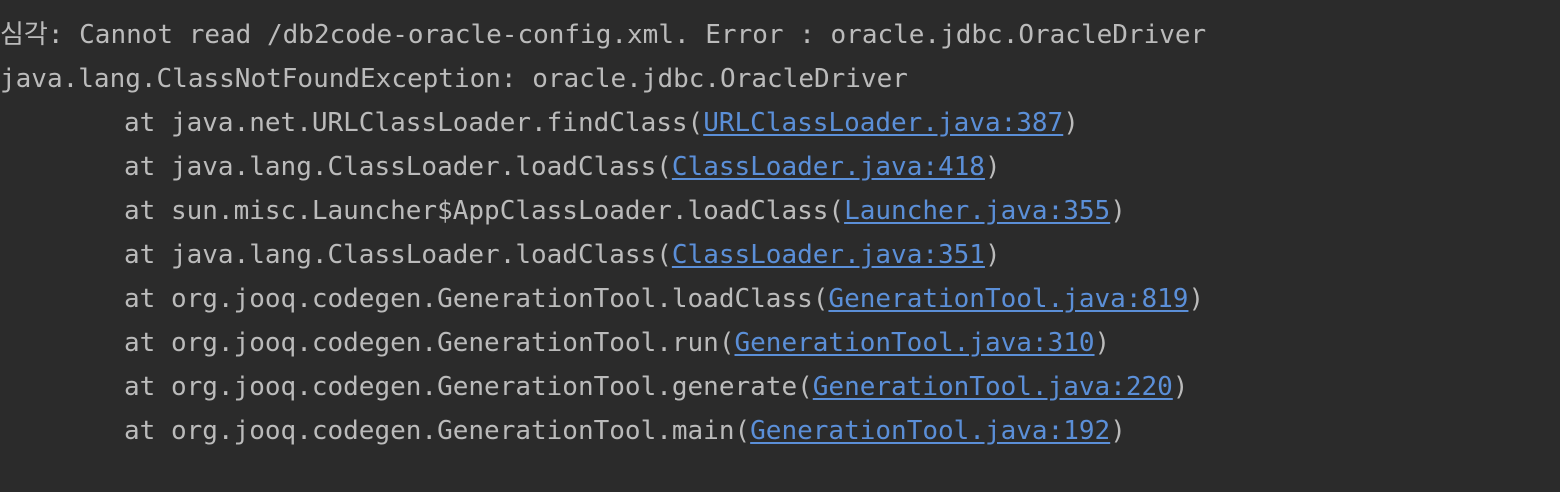 This screenshot has height=492, width=1560. Describe the element at coordinates (1008, 299) in the screenshot. I see `source-link: GenerationTool.java:819` at that location.